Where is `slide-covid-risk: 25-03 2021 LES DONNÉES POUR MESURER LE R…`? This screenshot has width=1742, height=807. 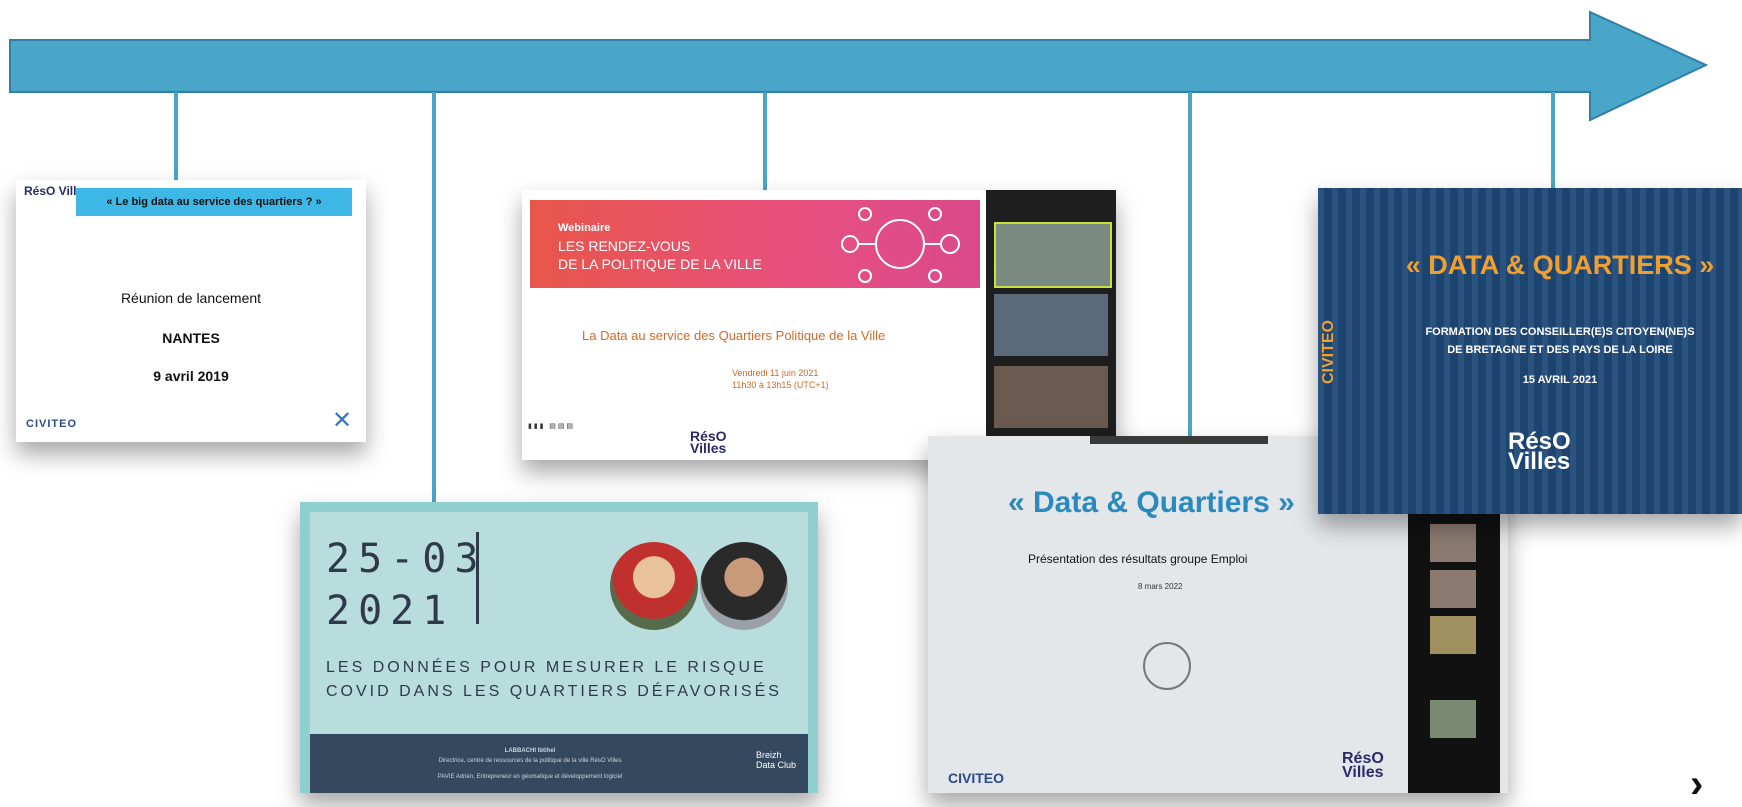
slide-covid-risk: 25-03 2021 LES DONNÉES POUR MESURER LE R… is located at coordinates (559, 647).